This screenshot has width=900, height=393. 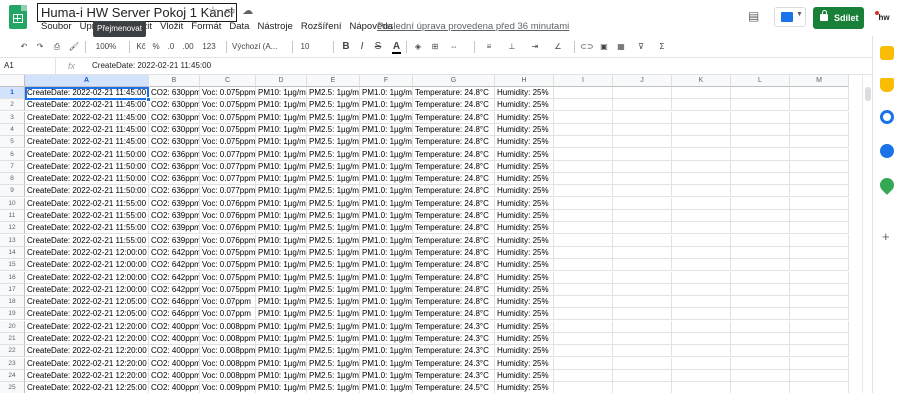 What do you see at coordinates (454, 363) in the screenshot?
I see `table-cell: Temperature: 24.3°C` at bounding box center [454, 363].